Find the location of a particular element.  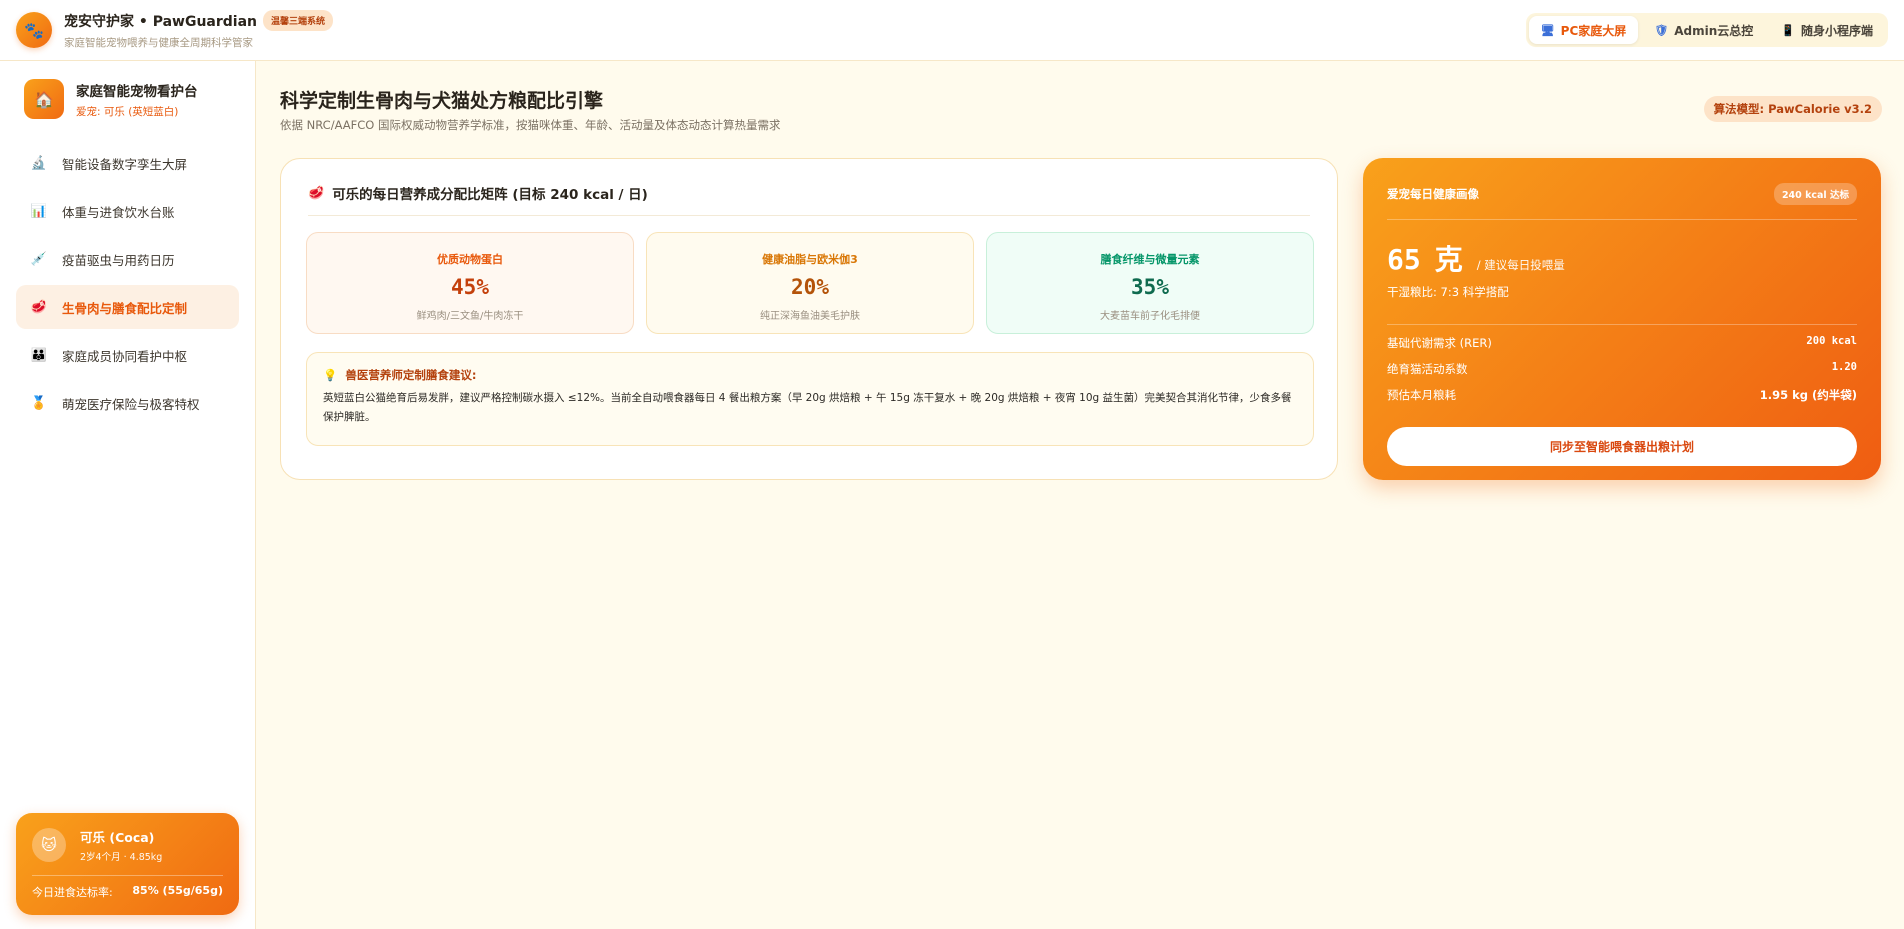

profile-row-activity: 绝育猫活动系数 1.20 is located at coordinates (1622, 369).